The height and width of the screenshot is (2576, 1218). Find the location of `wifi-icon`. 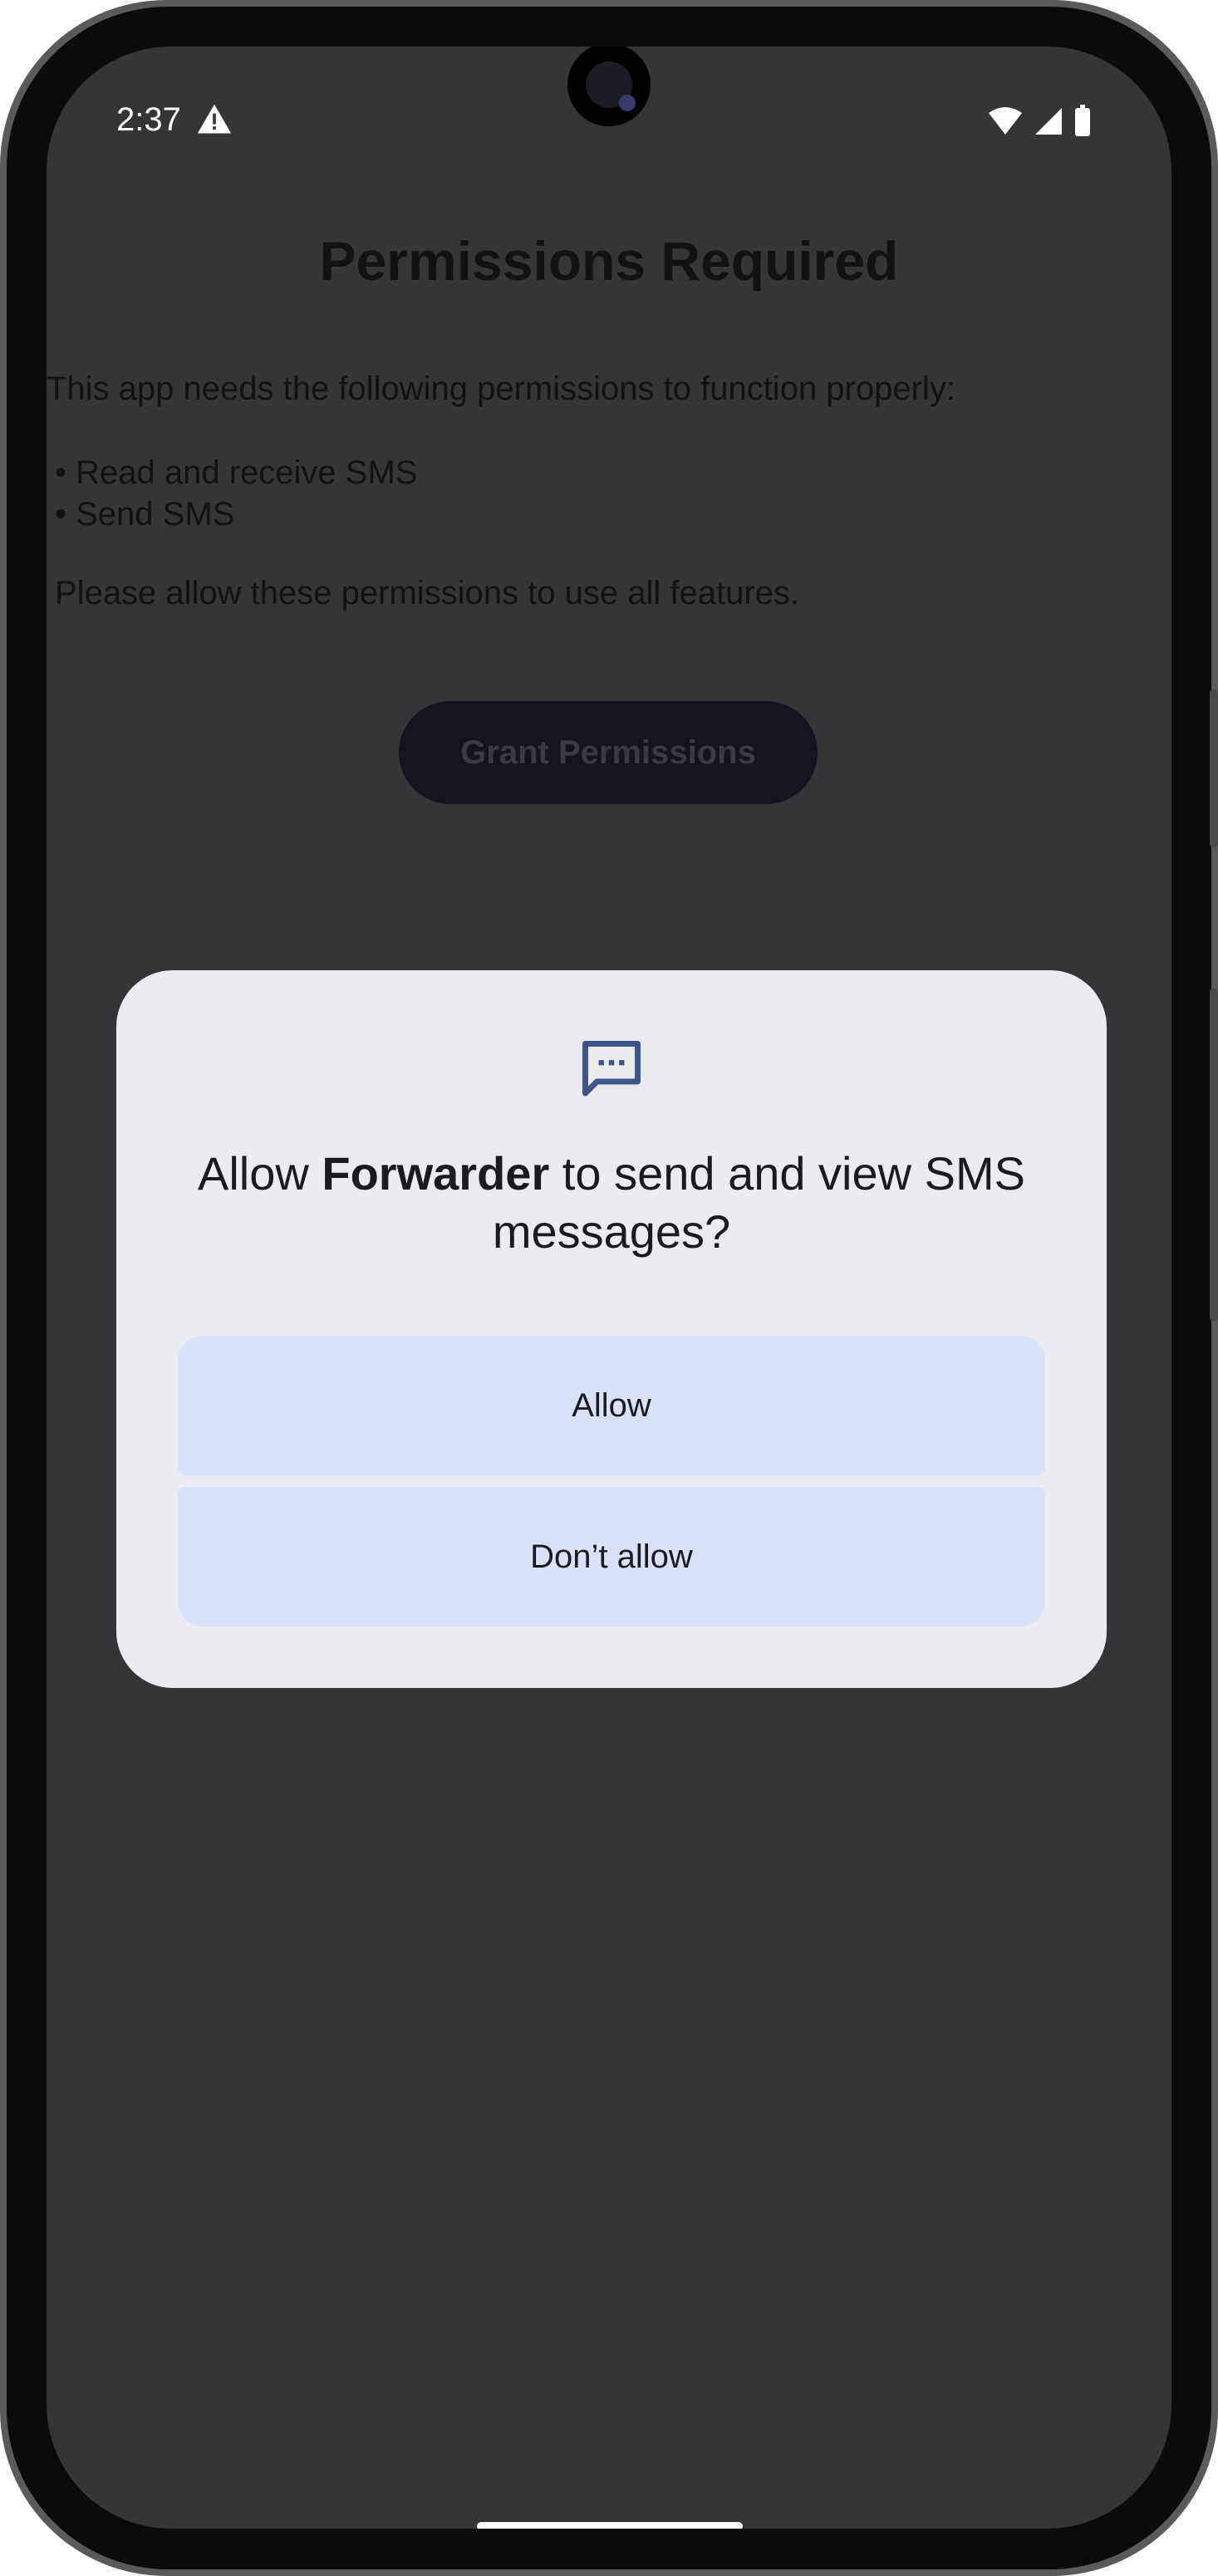

wifi-icon is located at coordinates (1005, 121).